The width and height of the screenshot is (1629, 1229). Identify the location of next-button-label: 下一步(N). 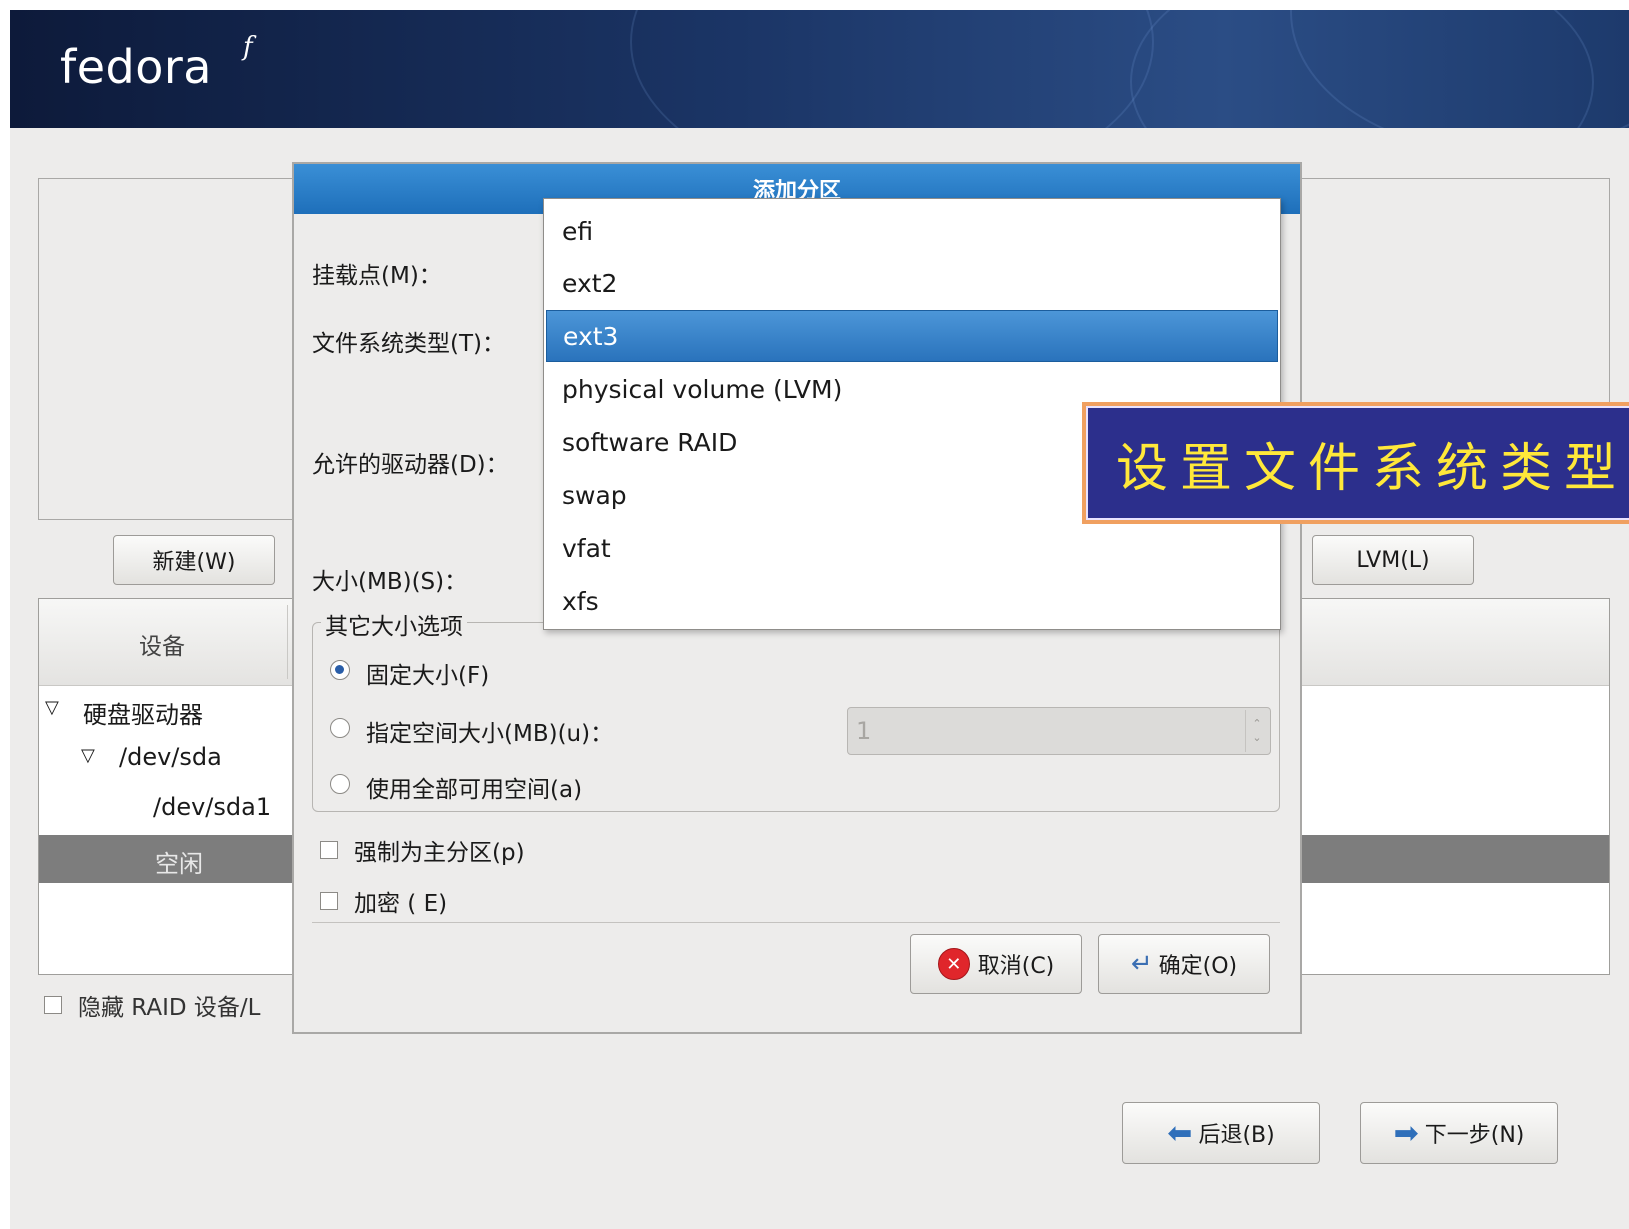
(1474, 1135).